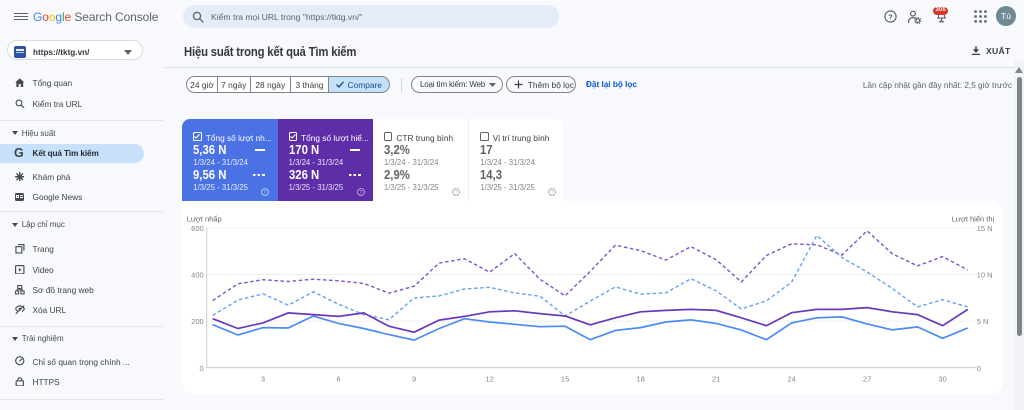  I want to click on svg-text: 400, so click(197, 275).